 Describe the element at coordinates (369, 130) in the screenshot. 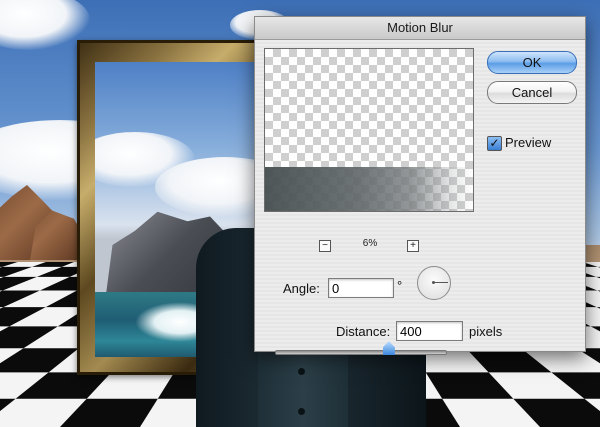

I see `preview-pane` at that location.